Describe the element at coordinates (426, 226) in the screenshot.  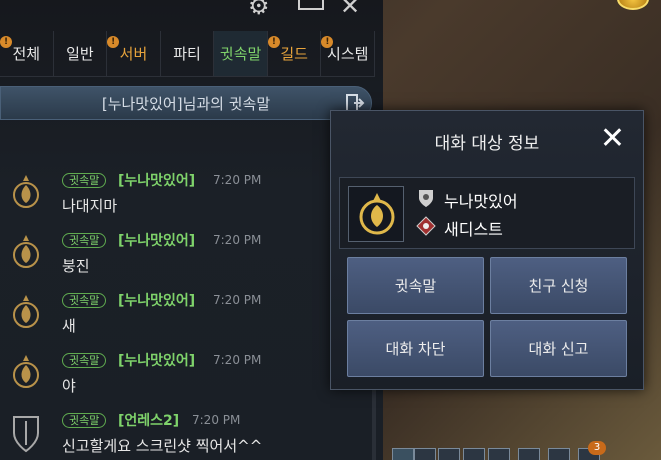
I see `class-icon` at that location.